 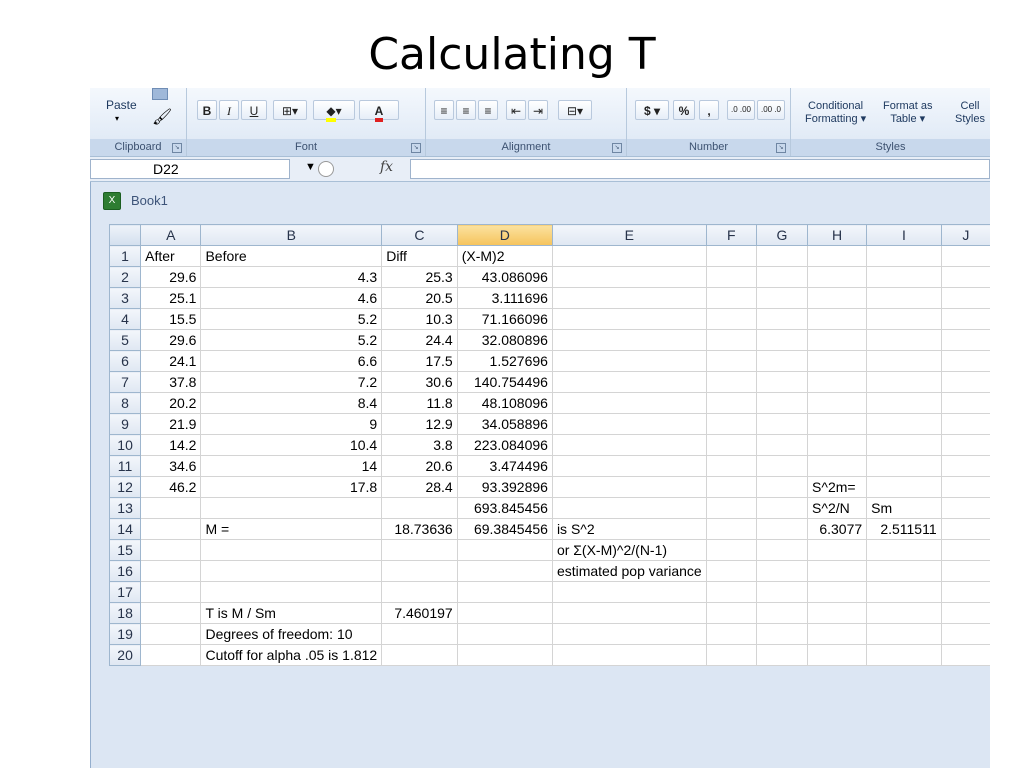 What do you see at coordinates (782, 424) in the screenshot?
I see `cell-g9` at bounding box center [782, 424].